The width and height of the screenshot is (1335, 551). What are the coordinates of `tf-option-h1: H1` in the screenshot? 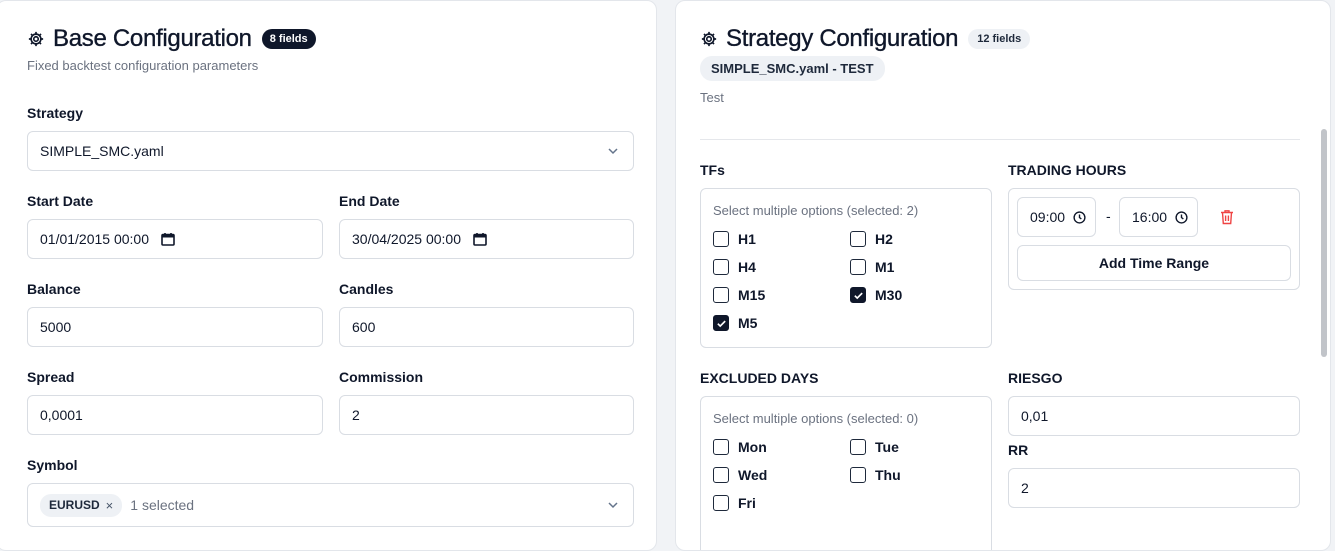 It's located at (734, 239).